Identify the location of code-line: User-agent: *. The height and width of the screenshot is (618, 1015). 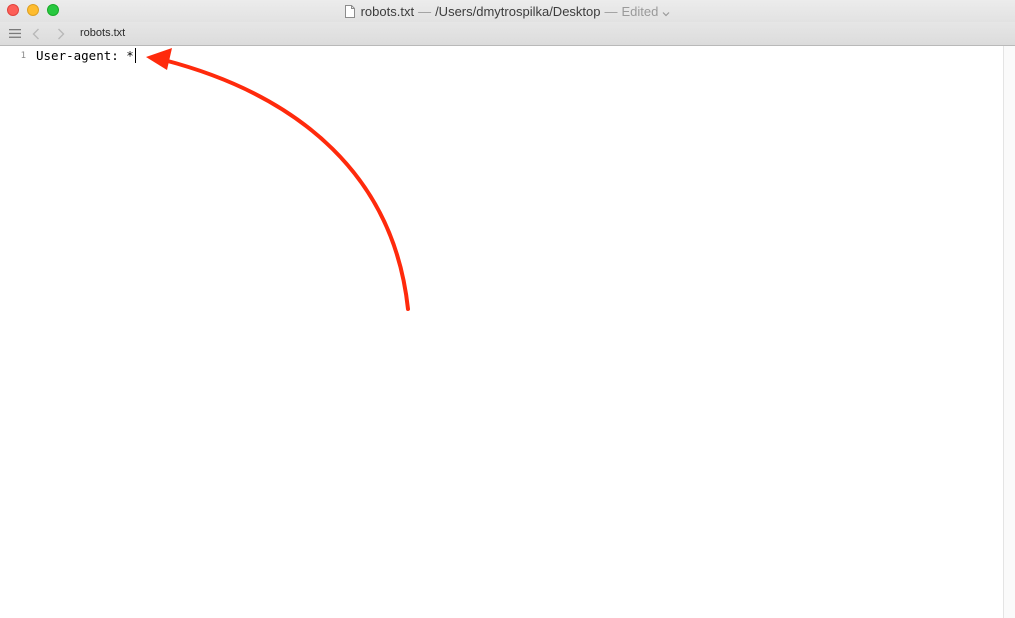
(86, 56).